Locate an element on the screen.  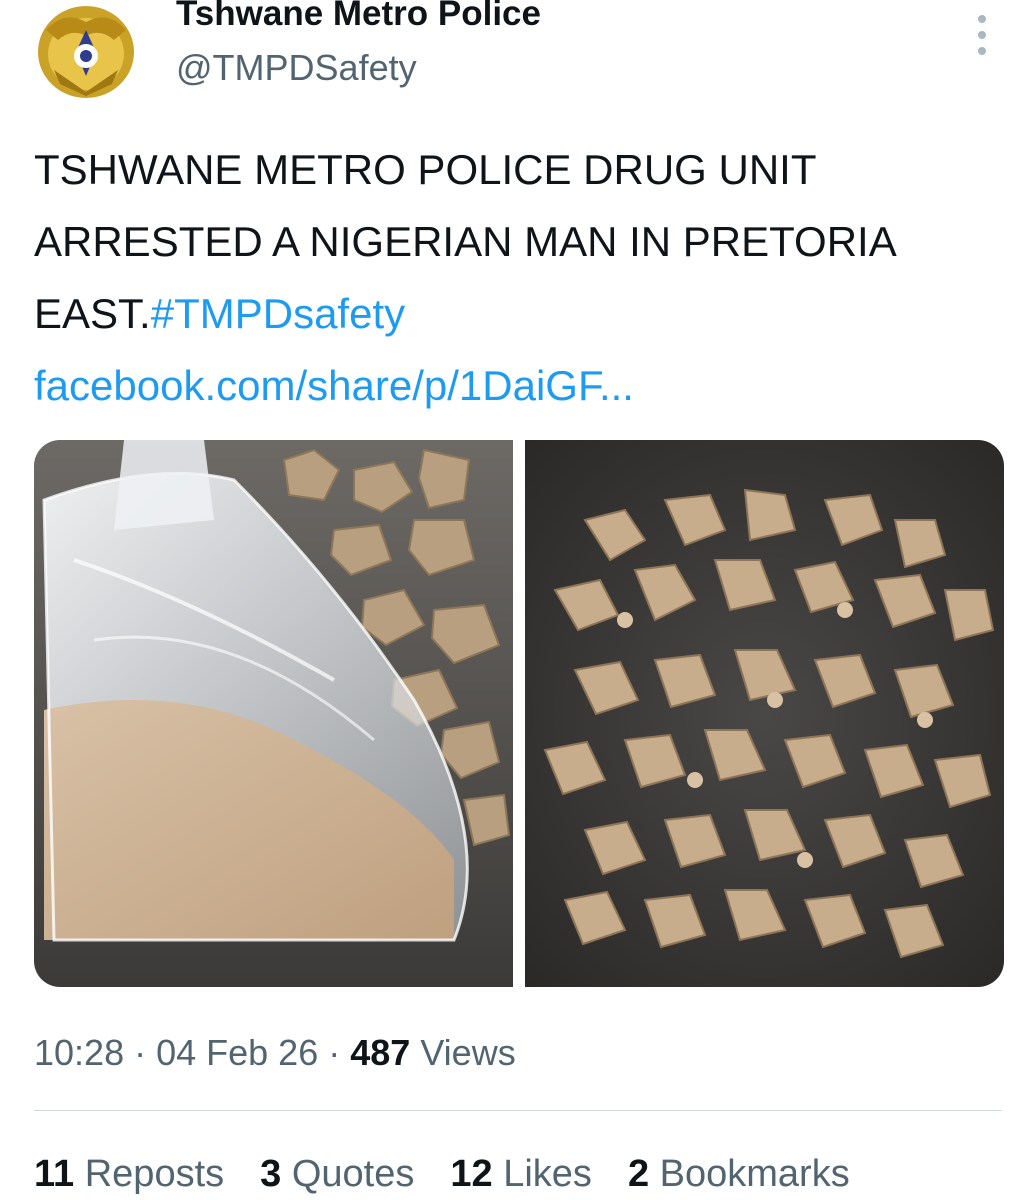
divider is located at coordinates (518, 1110).